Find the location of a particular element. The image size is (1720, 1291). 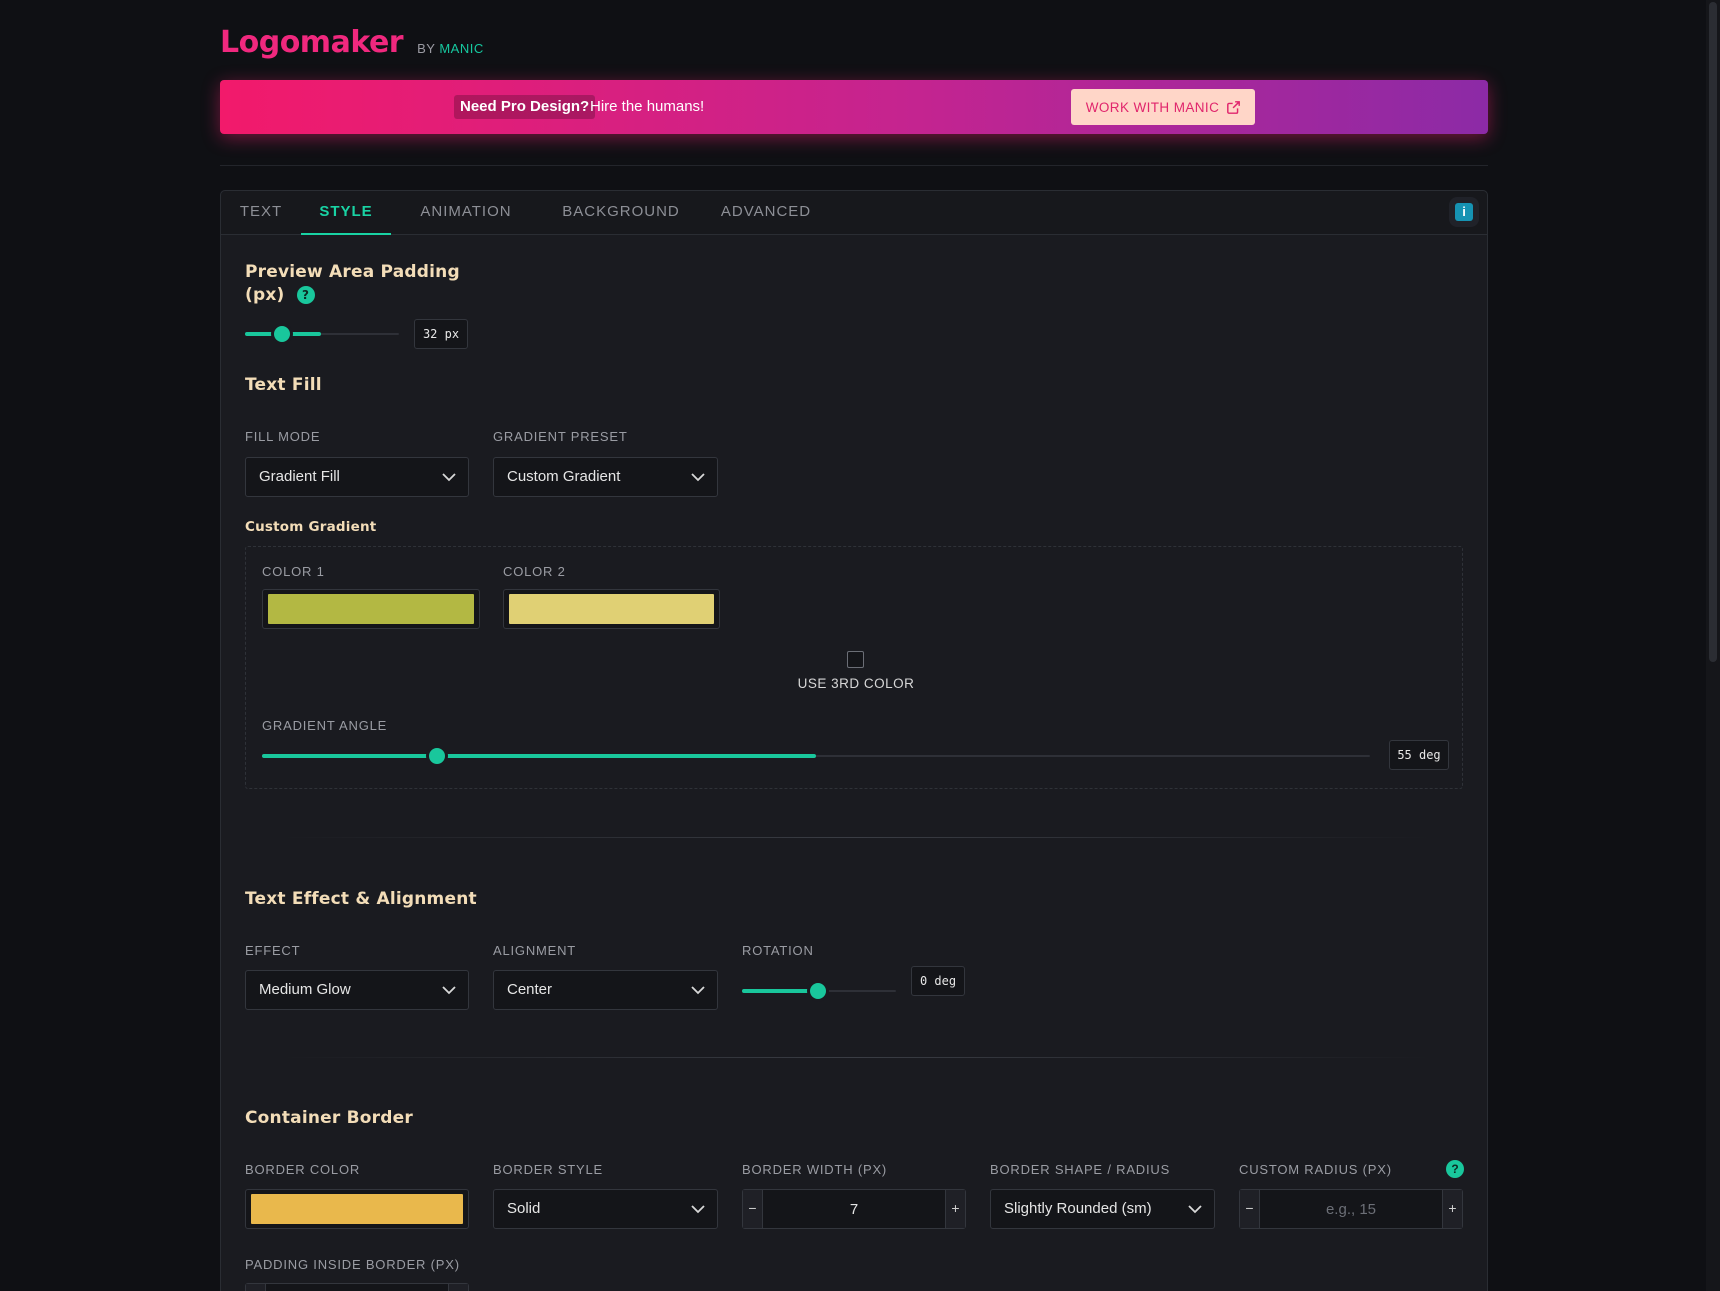

border-color-swatch is located at coordinates (357, 1209).